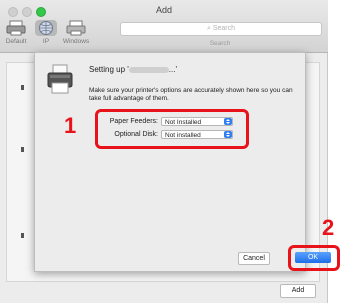  Describe the element at coordinates (314, 258) in the screenshot. I see `highlight-box-ok` at that location.